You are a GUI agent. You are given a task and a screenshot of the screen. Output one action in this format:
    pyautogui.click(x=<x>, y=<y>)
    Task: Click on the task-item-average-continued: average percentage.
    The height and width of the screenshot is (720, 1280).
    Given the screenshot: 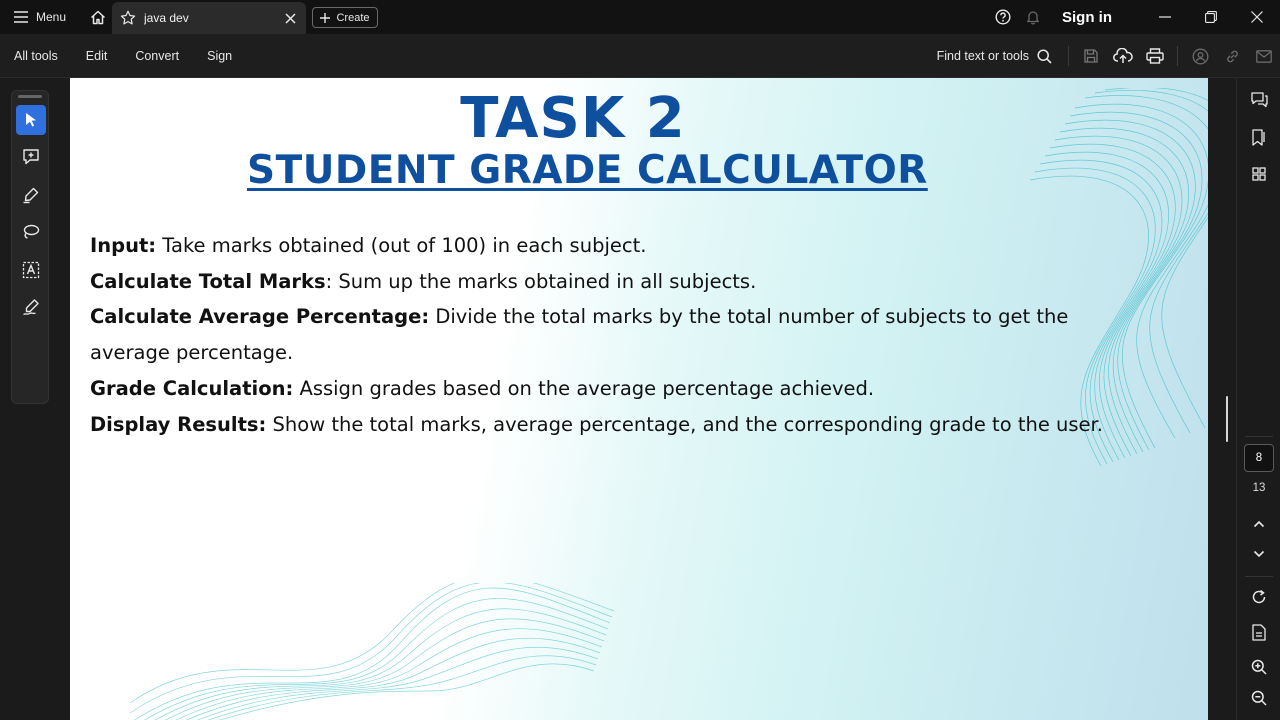 What is the action you would take?
    pyautogui.click(x=649, y=353)
    